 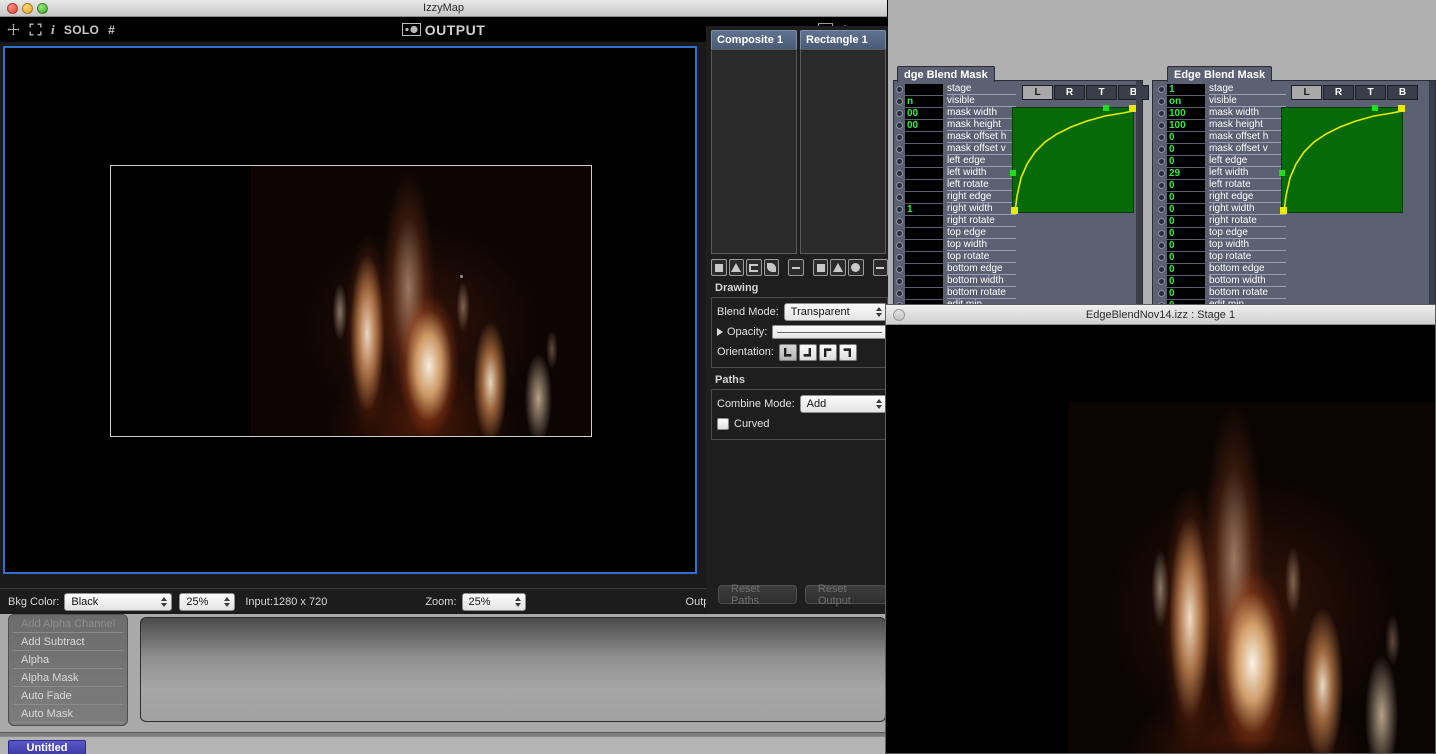 What do you see at coordinates (1221, 113) in the screenshot?
I see `param-row: 100 mask width` at bounding box center [1221, 113].